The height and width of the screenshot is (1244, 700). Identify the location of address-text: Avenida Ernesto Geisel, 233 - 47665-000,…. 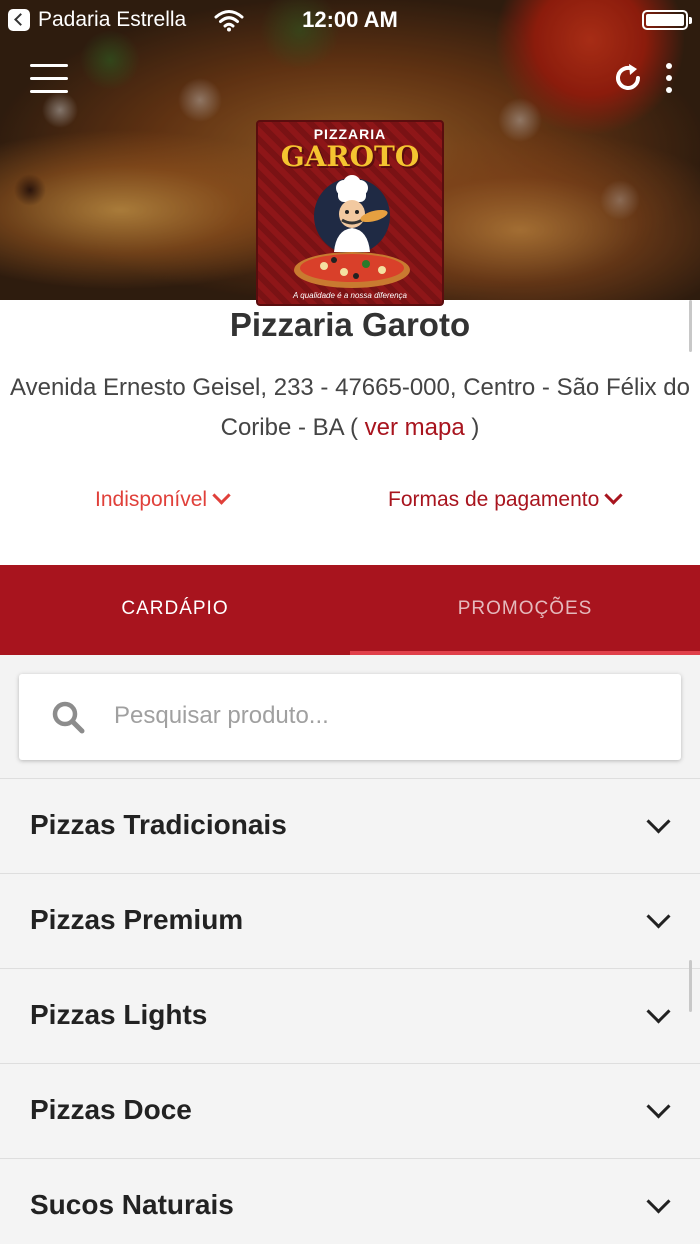
(350, 407).